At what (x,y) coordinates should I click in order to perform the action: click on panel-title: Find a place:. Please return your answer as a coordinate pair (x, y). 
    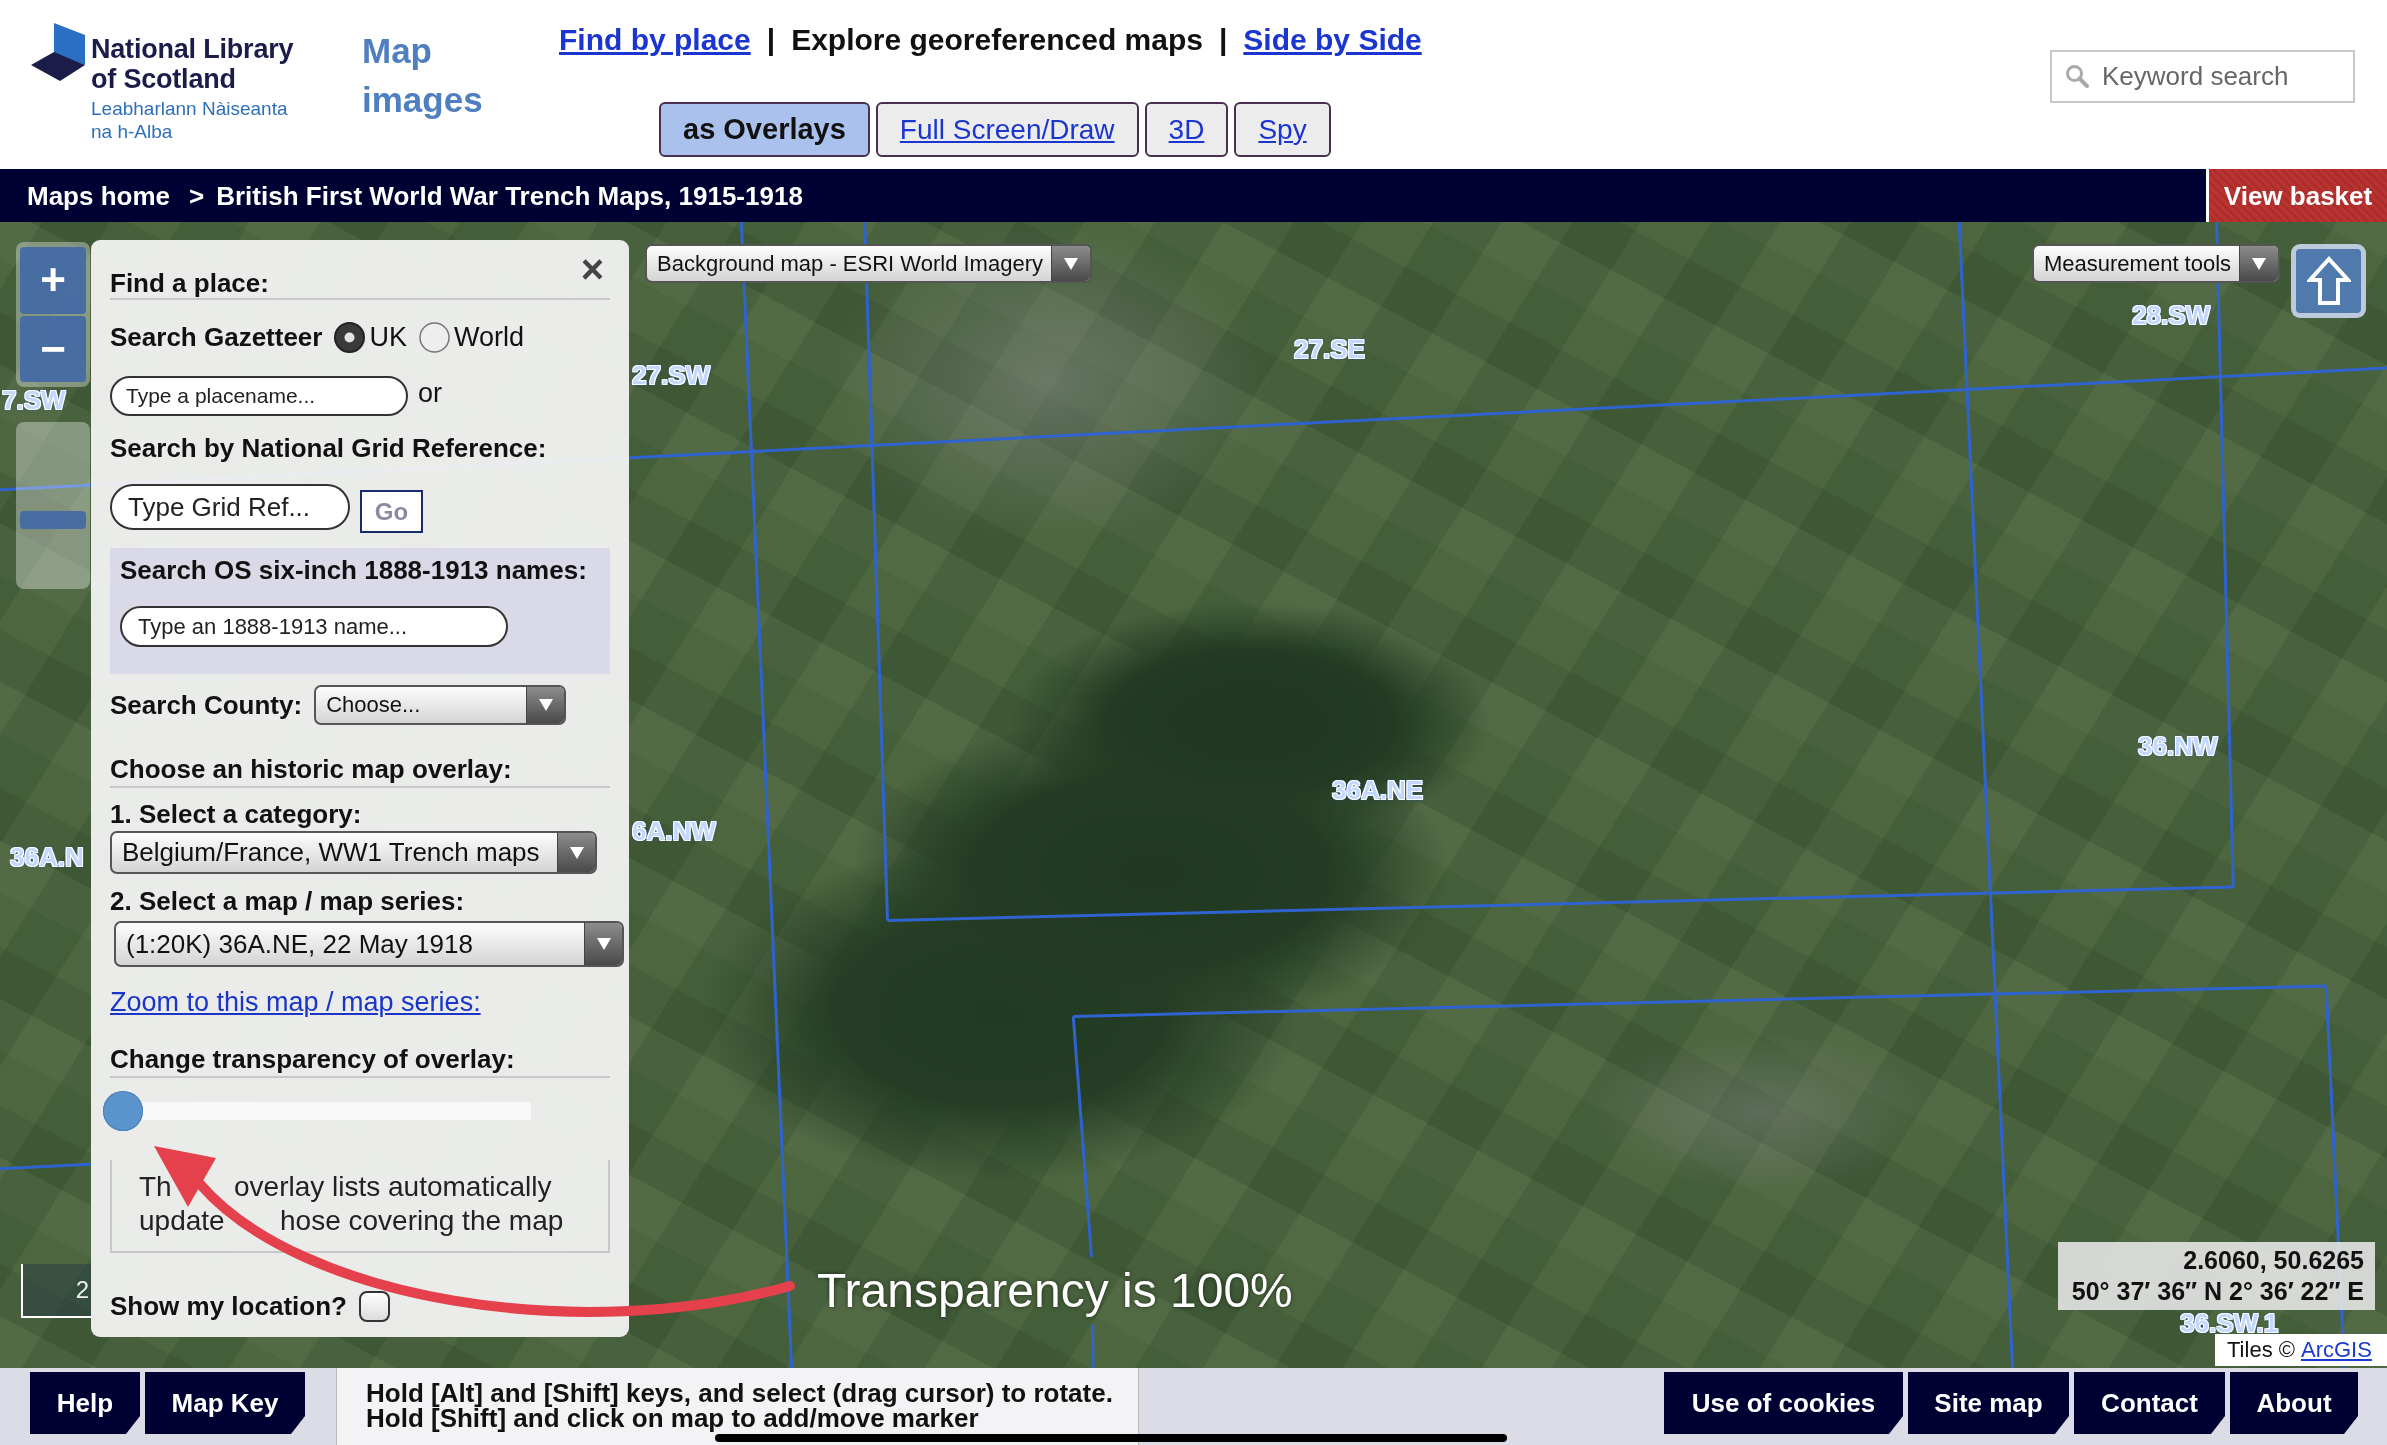
    Looking at the image, I should click on (189, 283).